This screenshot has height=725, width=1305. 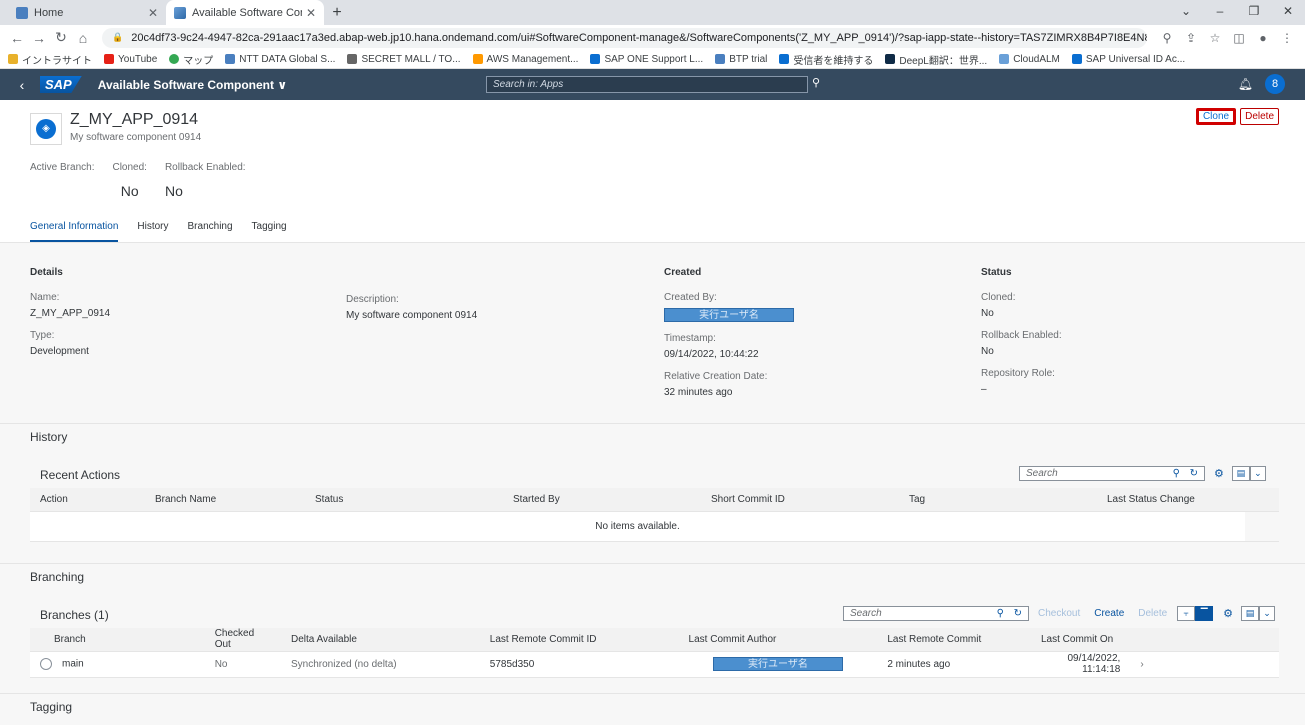 What do you see at coordinates (380, 640) in the screenshot?
I see `column-header: Delta Available` at bounding box center [380, 640].